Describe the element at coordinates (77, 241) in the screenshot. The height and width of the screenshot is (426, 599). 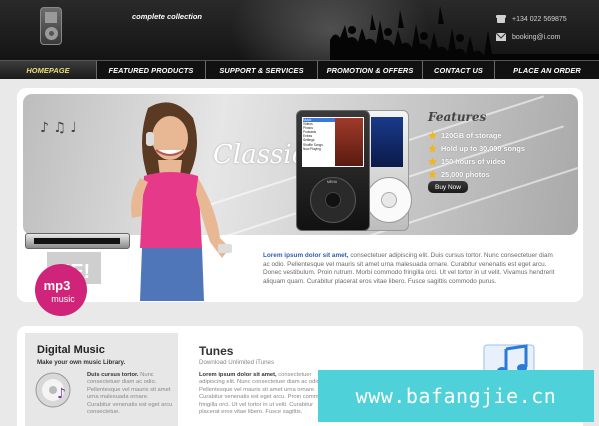
I see `ipod-nano-device-image` at that location.